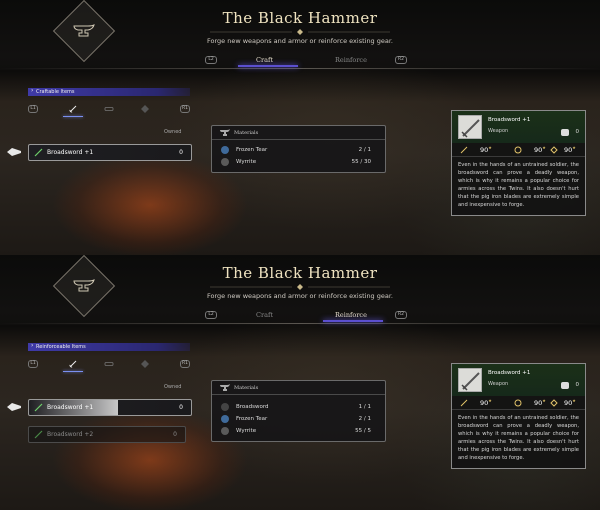  What do you see at coordinates (252, 150) in the screenshot?
I see `material-name: Frozen Tear` at bounding box center [252, 150].